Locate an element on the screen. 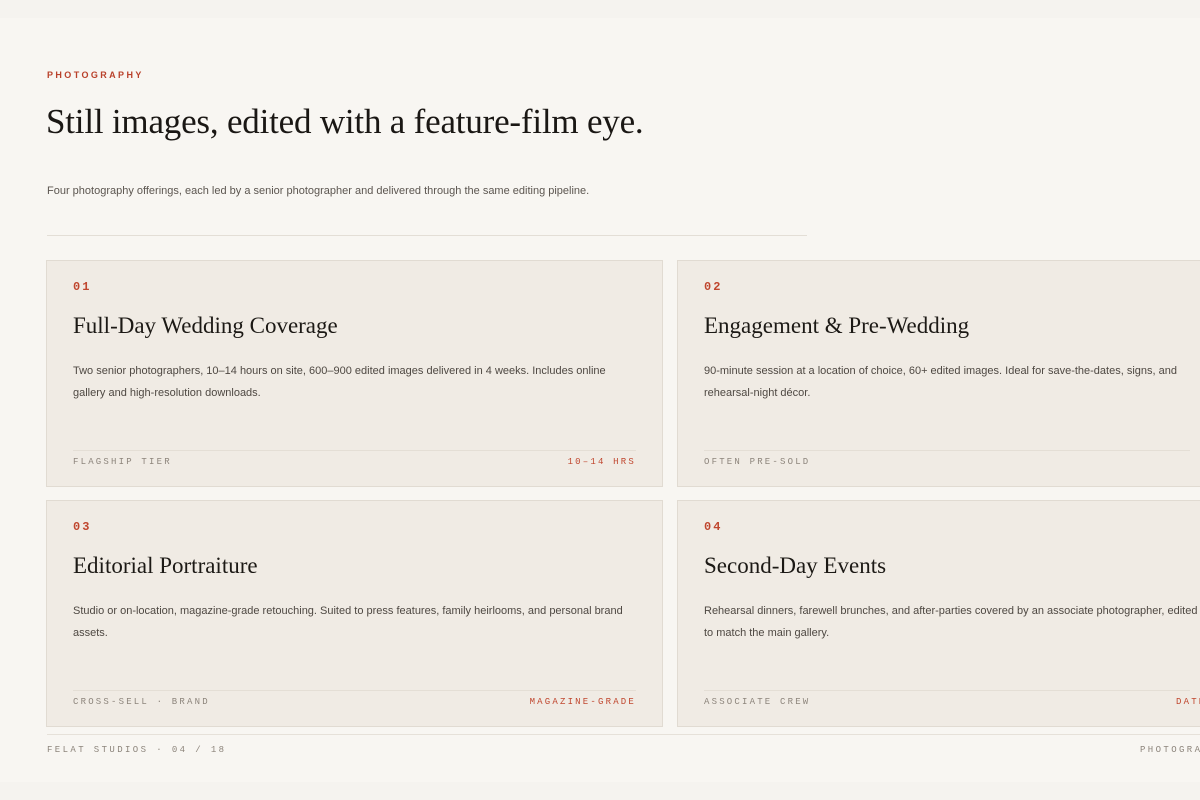 This screenshot has width=1200, height=800. card-title: Editorial Portraiture is located at coordinates (165, 565).